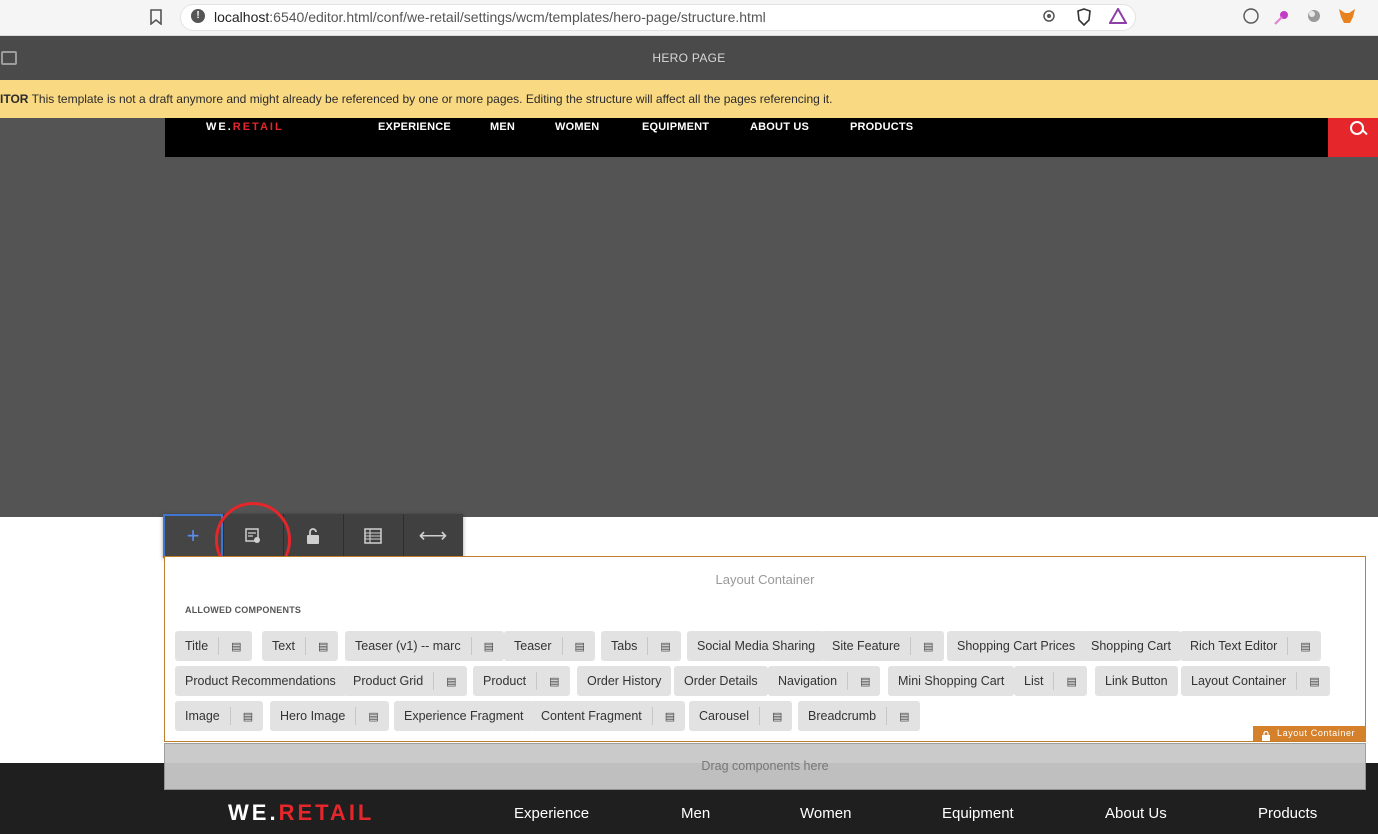 The width and height of the screenshot is (1378, 834). Describe the element at coordinates (253, 812) in the screenshot. I see `footer-logo-main: WE.` at that location.